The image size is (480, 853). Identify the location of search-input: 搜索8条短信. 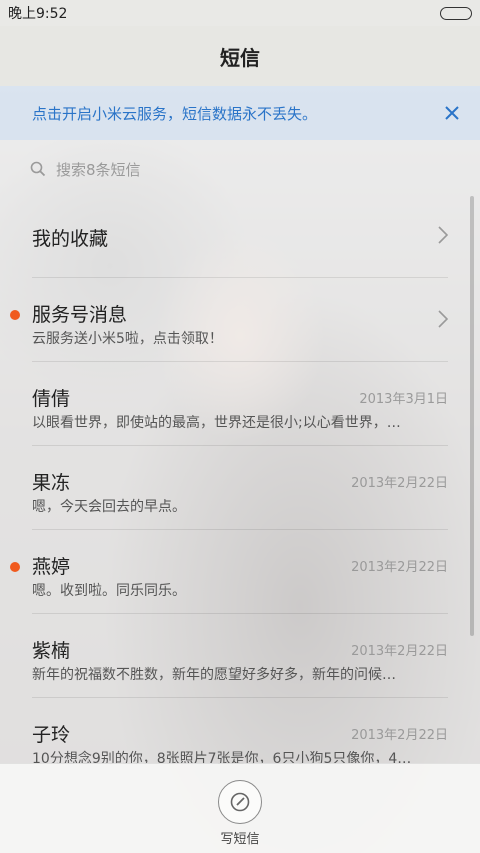
(240, 169).